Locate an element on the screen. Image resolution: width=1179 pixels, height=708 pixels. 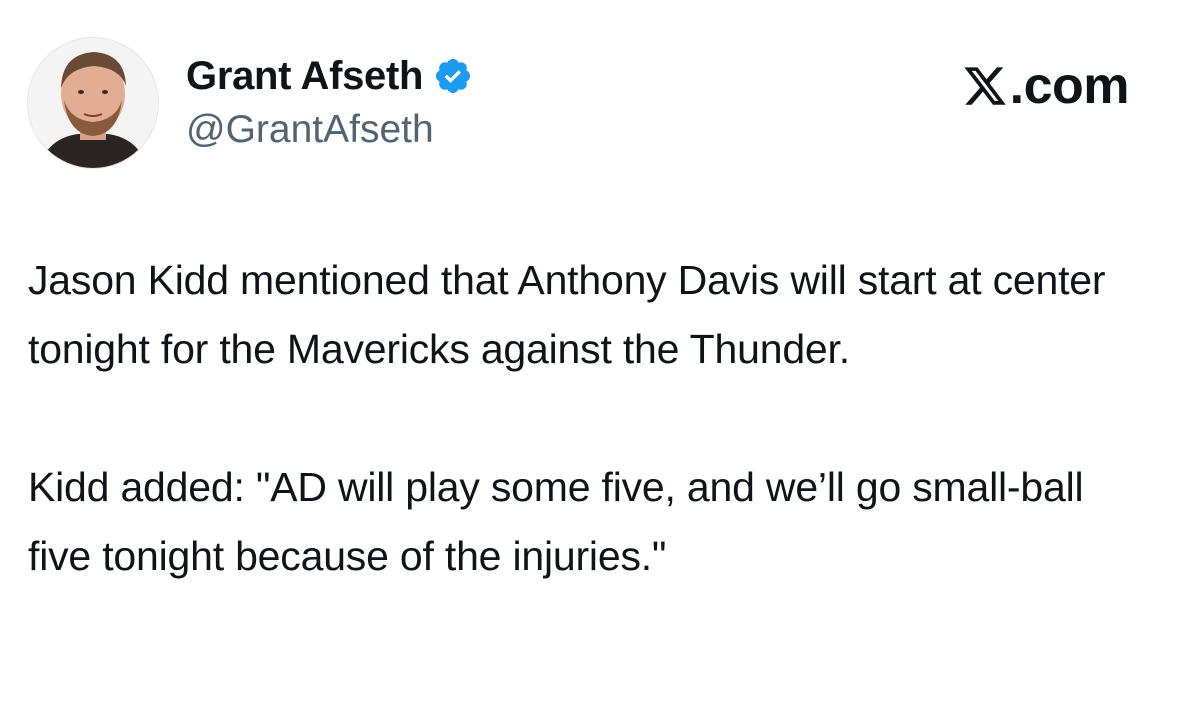
x-logo-icon is located at coordinates (985, 86).